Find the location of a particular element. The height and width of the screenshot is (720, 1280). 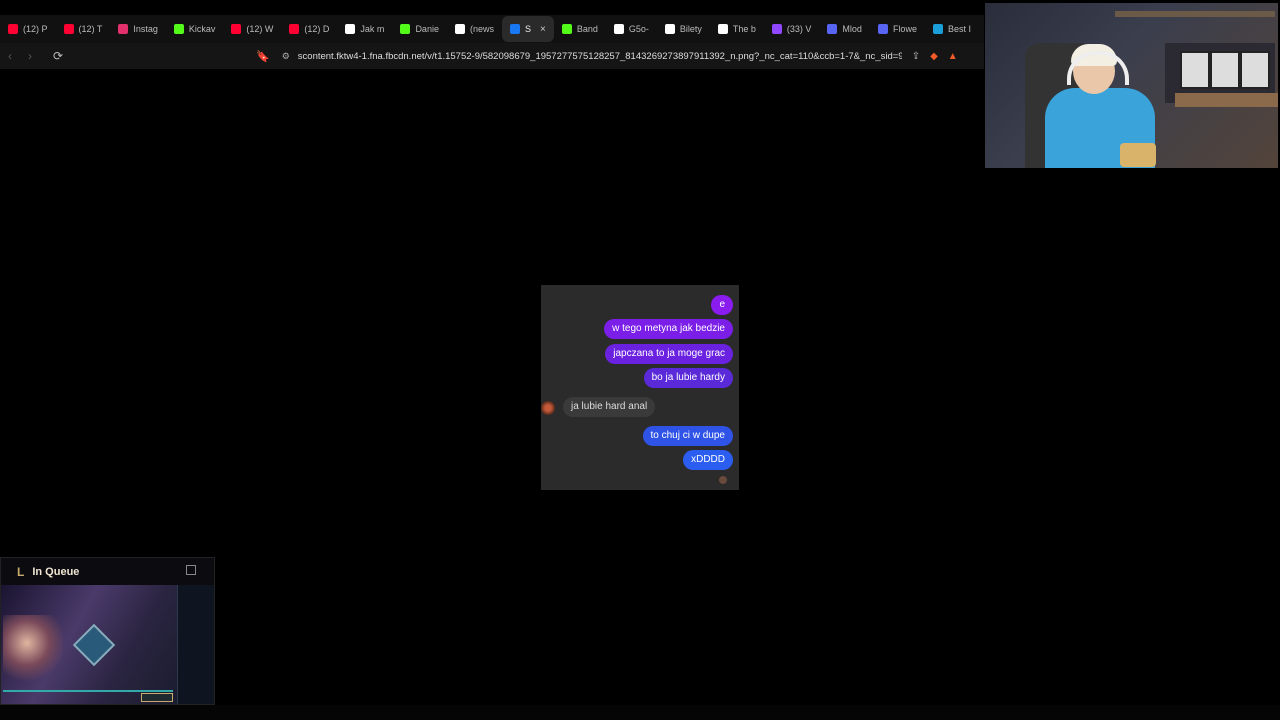

tab-label: (12) T is located at coordinates (90, 29).